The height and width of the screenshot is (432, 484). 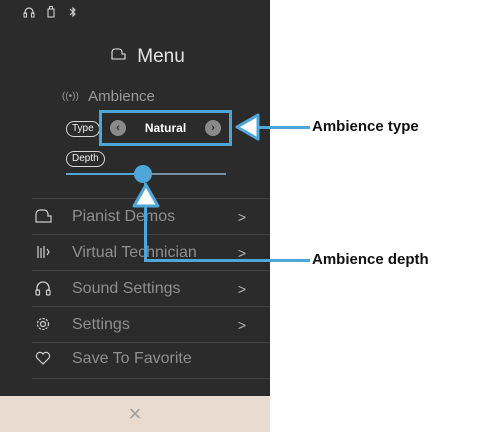 I want to click on ambience-depth-callout: Ambience depth, so click(x=370, y=259).